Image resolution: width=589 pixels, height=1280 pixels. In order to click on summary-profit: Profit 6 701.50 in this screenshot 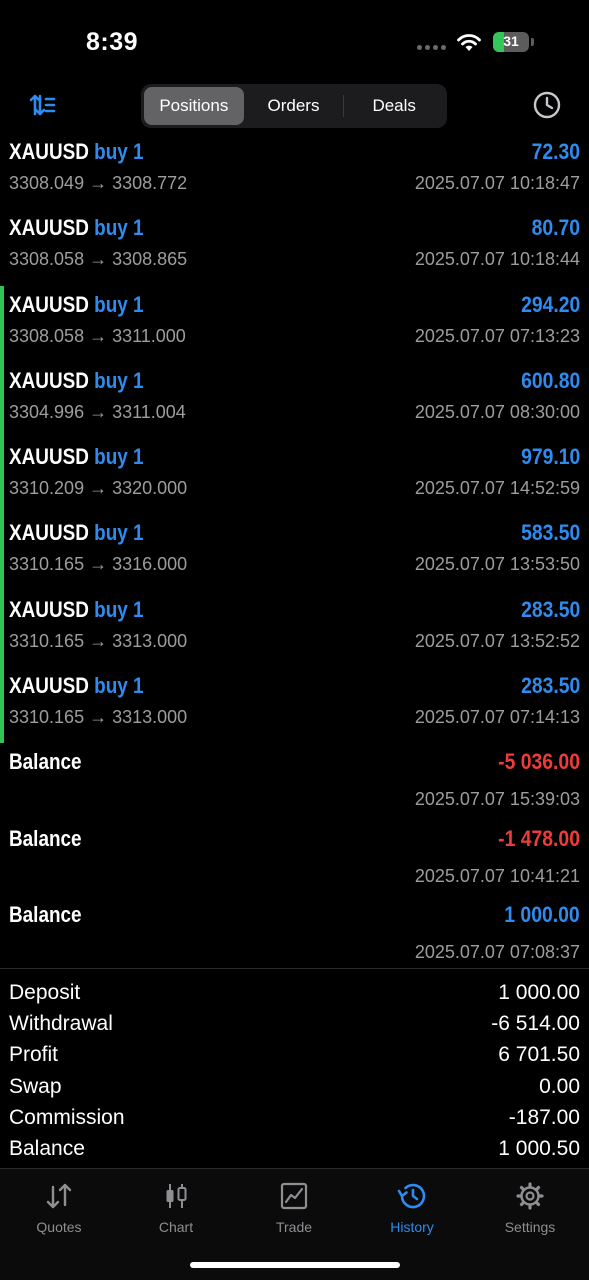, I will do `click(294, 1055)`.